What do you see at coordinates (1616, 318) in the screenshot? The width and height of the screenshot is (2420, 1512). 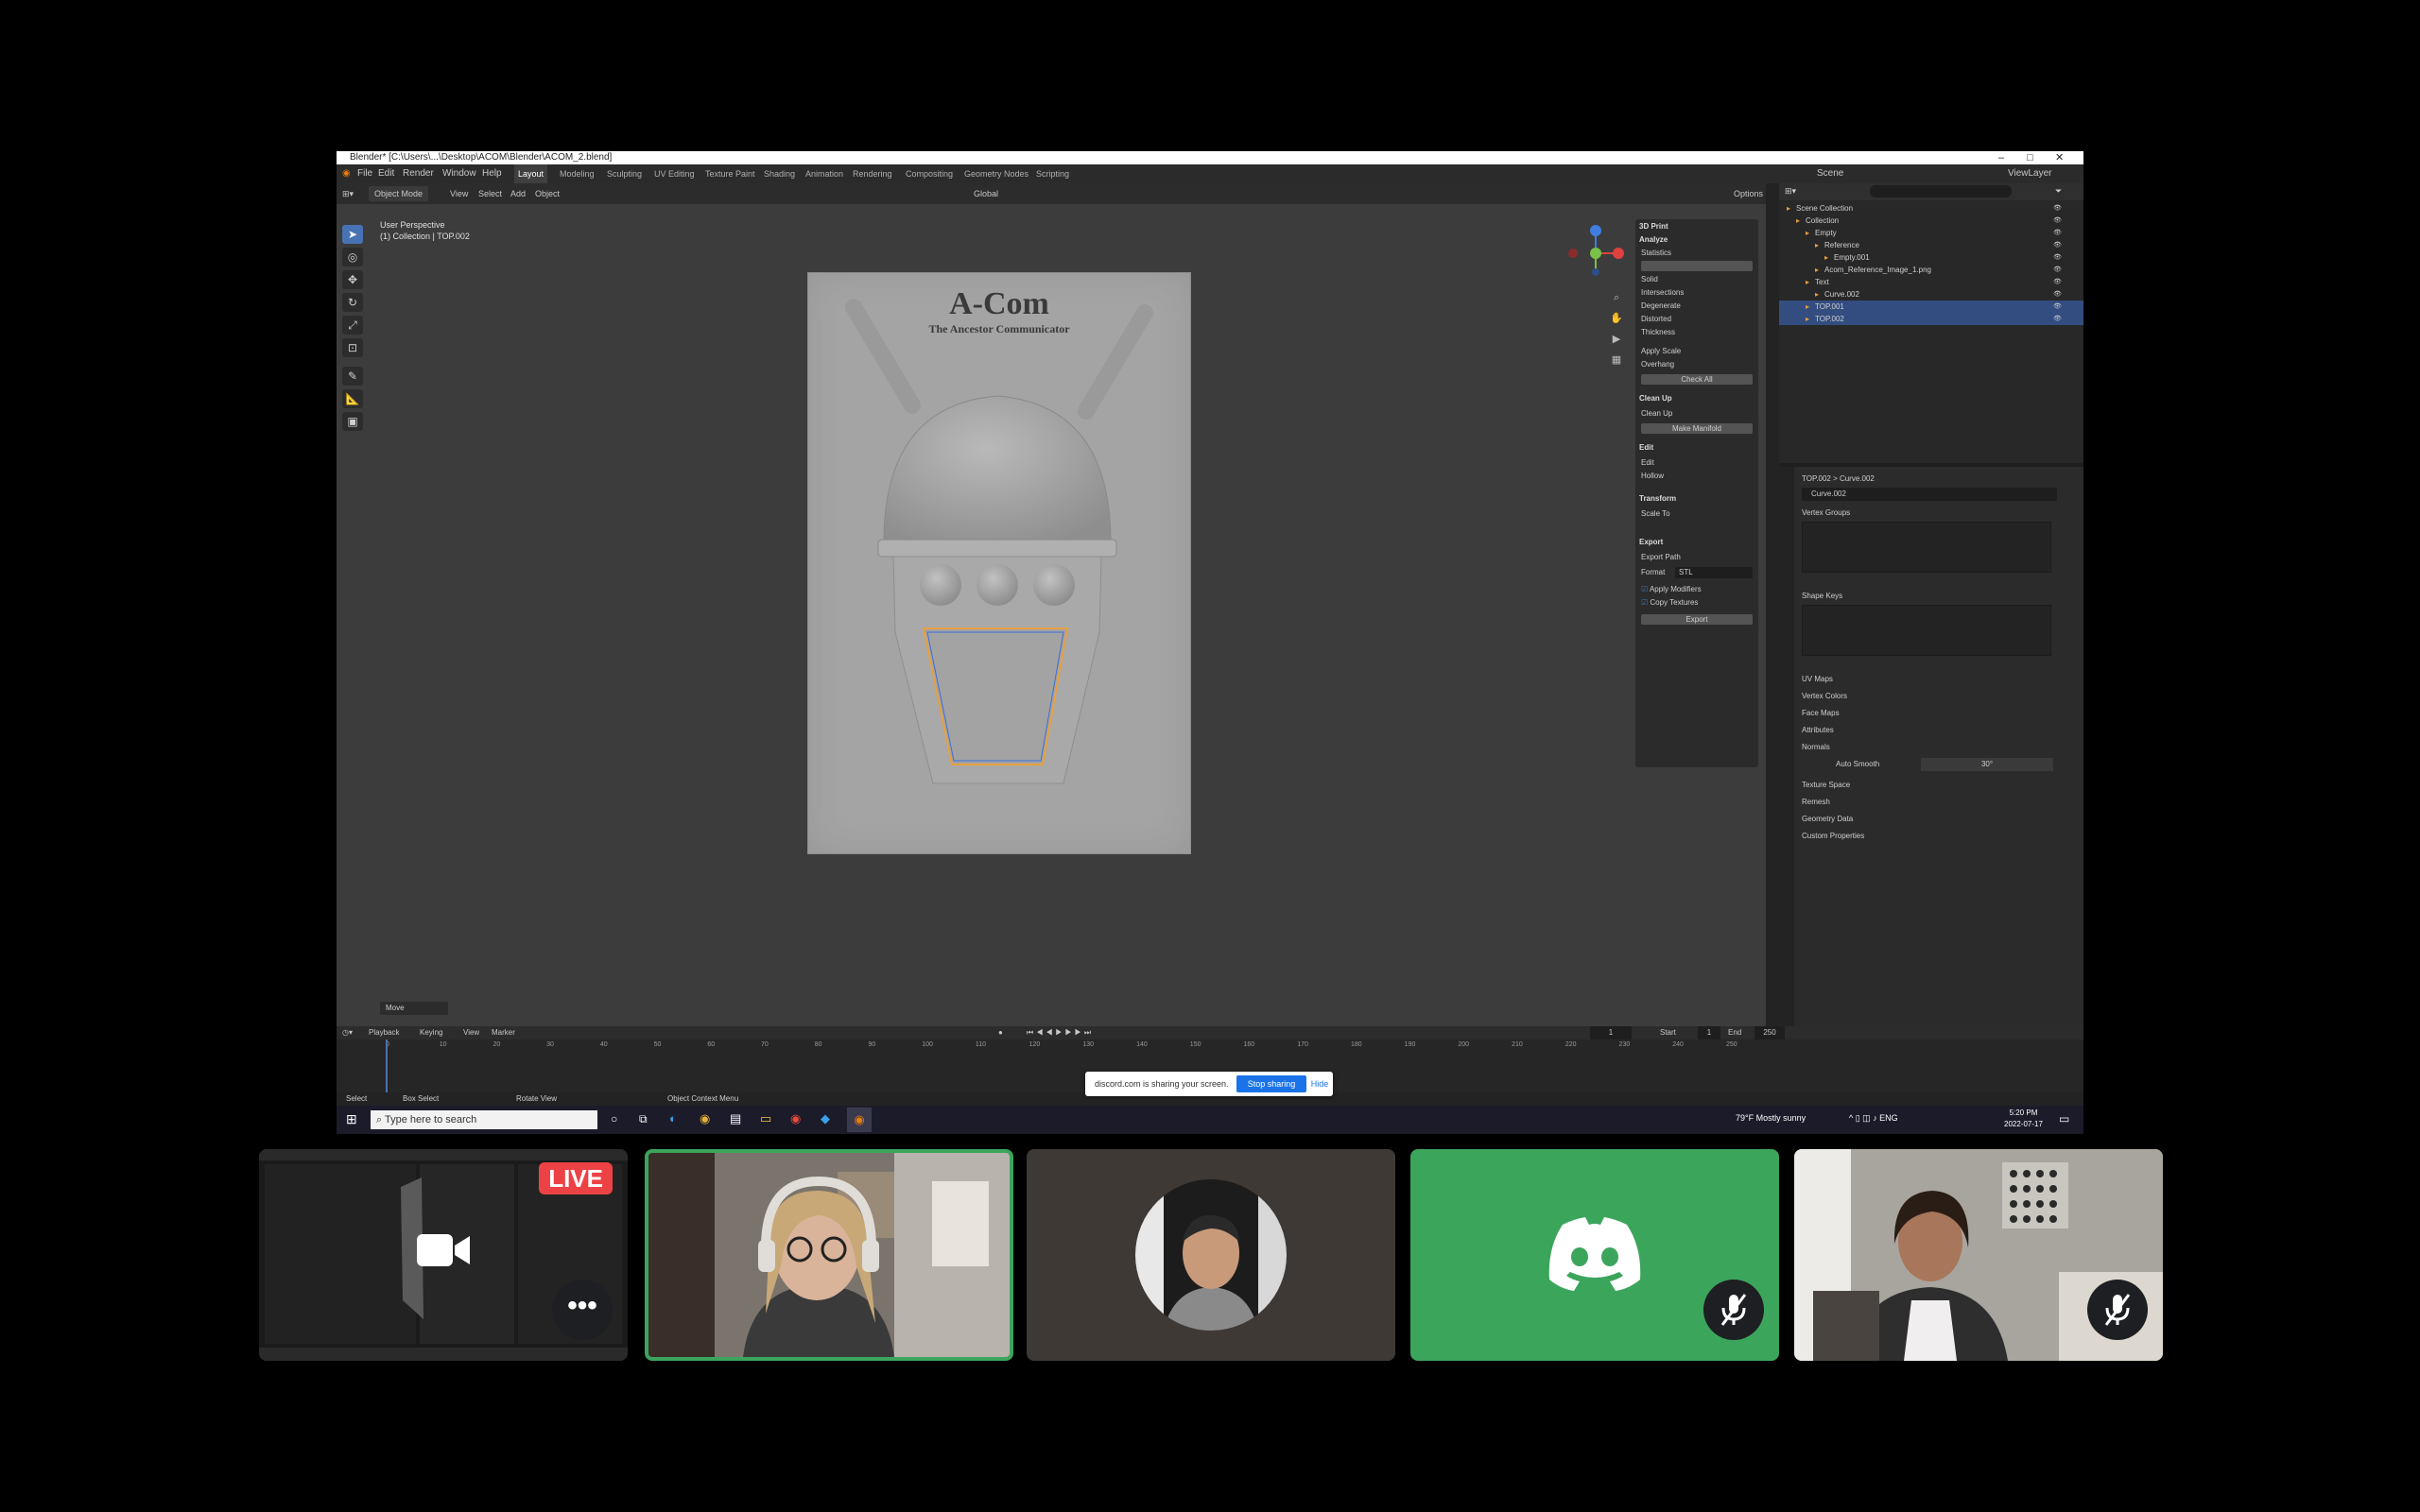 I see `pan-hand-icon: ✋` at bounding box center [1616, 318].